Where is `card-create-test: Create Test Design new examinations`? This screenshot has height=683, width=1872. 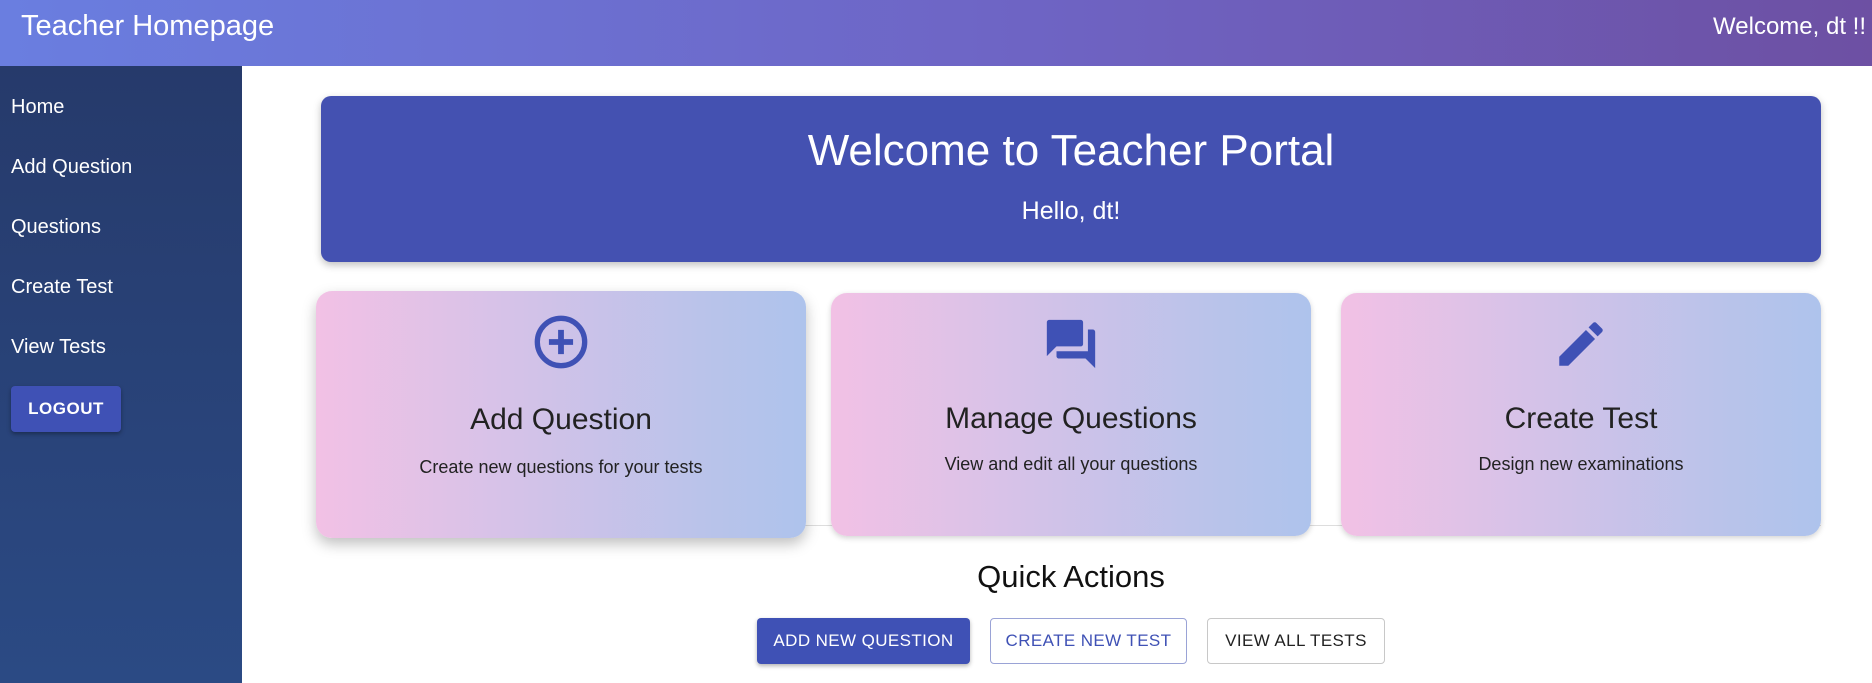 card-create-test: Create Test Design new examinations is located at coordinates (1581, 414).